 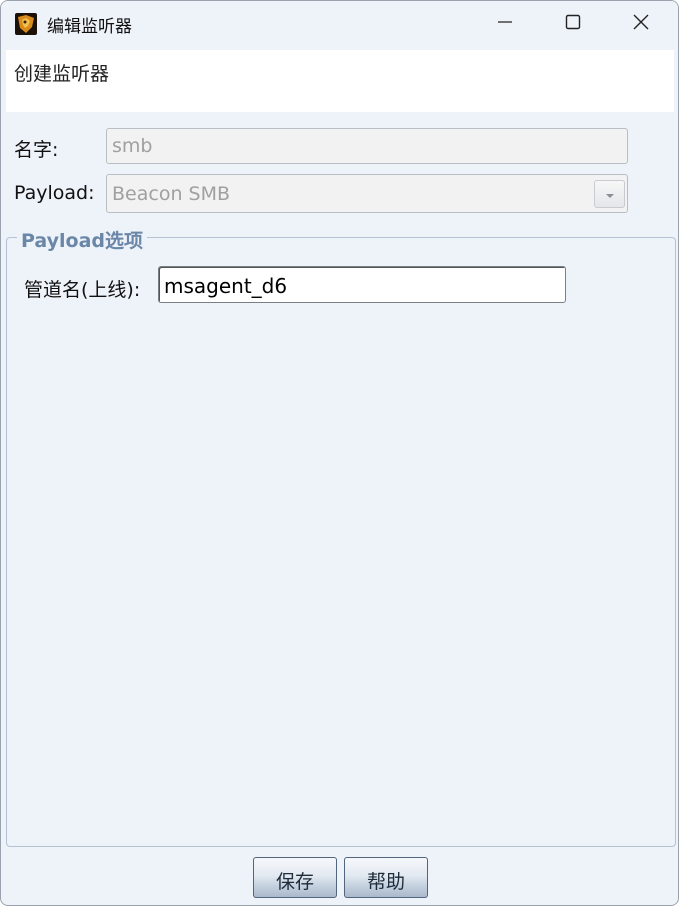 I want to click on name-label: 名字:, so click(x=36, y=150).